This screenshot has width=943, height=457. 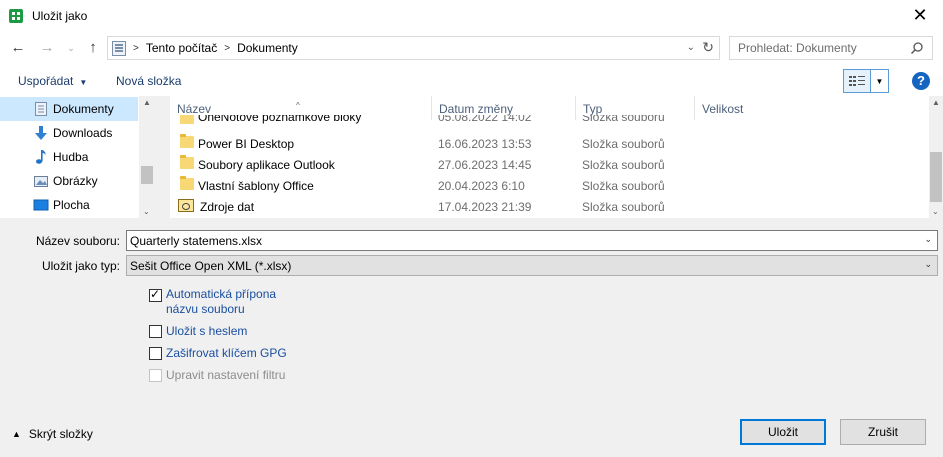 I want to click on file-list-scrollbar: ▲ ⌄, so click(x=936, y=157).